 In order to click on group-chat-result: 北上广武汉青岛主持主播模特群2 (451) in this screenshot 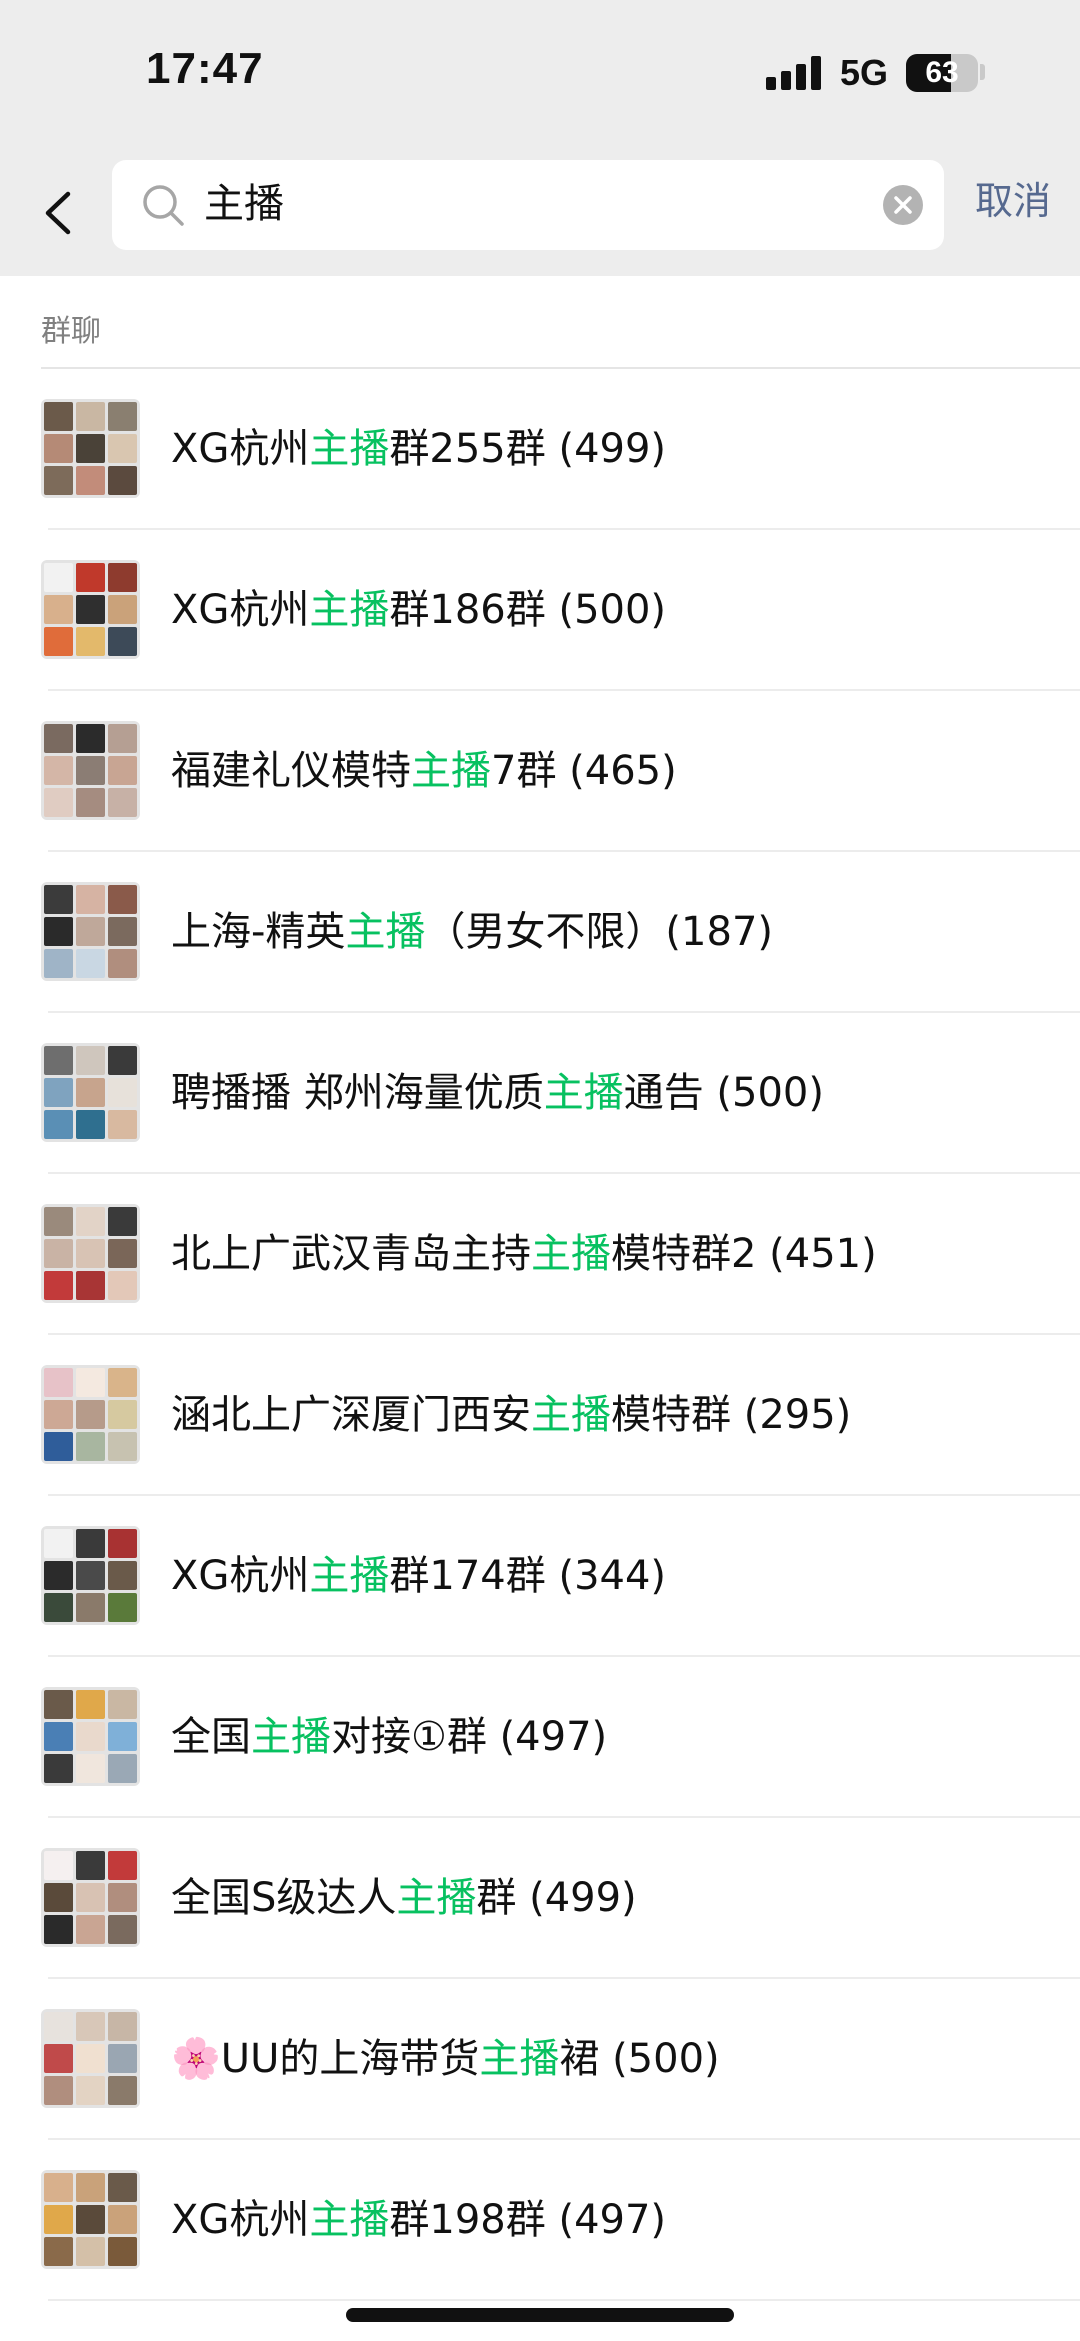, I will do `click(540, 1254)`.